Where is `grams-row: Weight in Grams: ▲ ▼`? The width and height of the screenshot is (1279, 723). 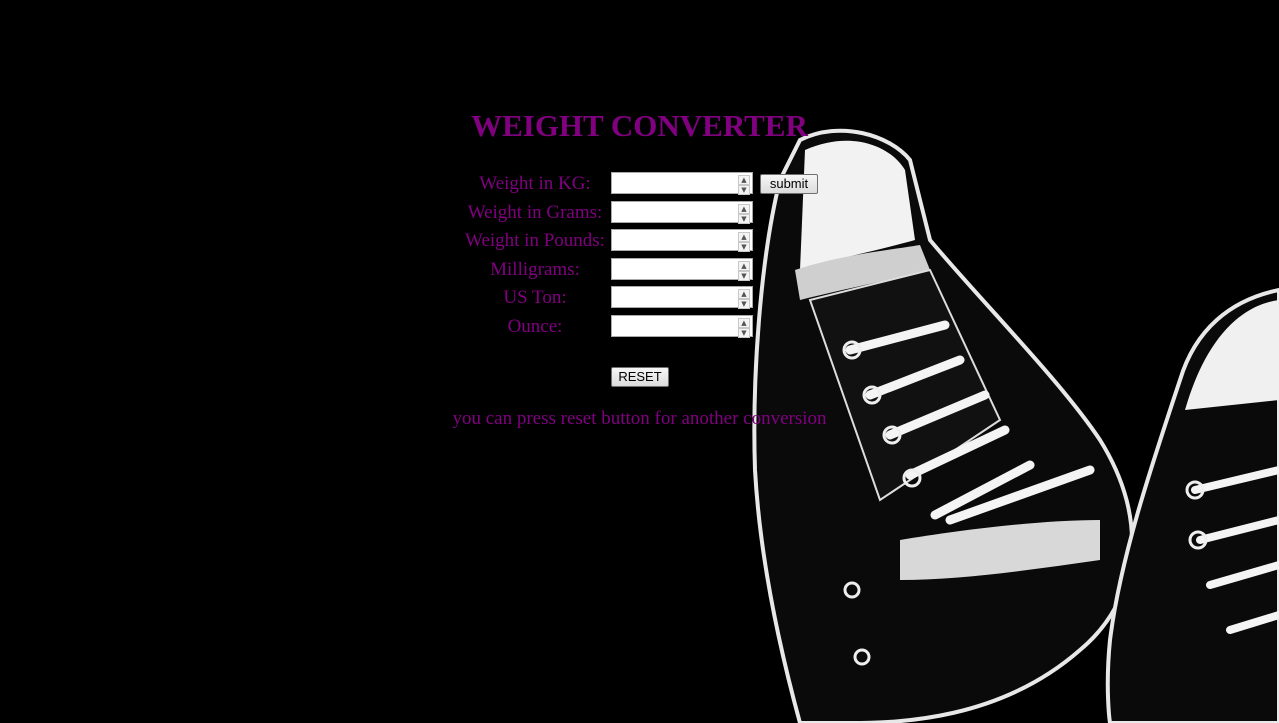 grams-row: Weight in Grams: ▲ ▼ is located at coordinates (639, 213).